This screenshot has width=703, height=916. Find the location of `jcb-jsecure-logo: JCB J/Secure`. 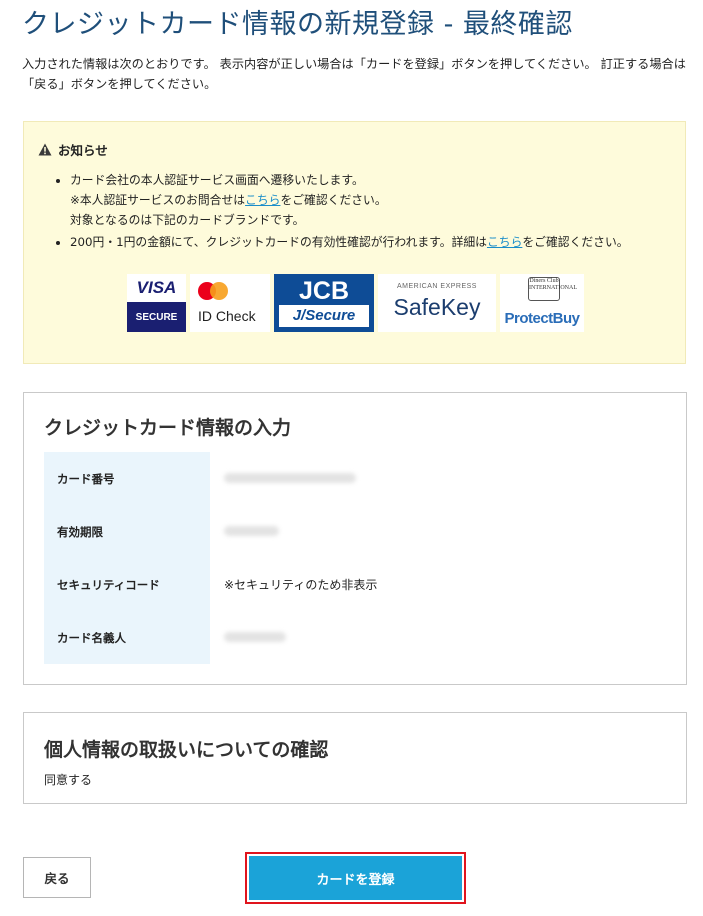

jcb-jsecure-logo: JCB J/Secure is located at coordinates (324, 303).